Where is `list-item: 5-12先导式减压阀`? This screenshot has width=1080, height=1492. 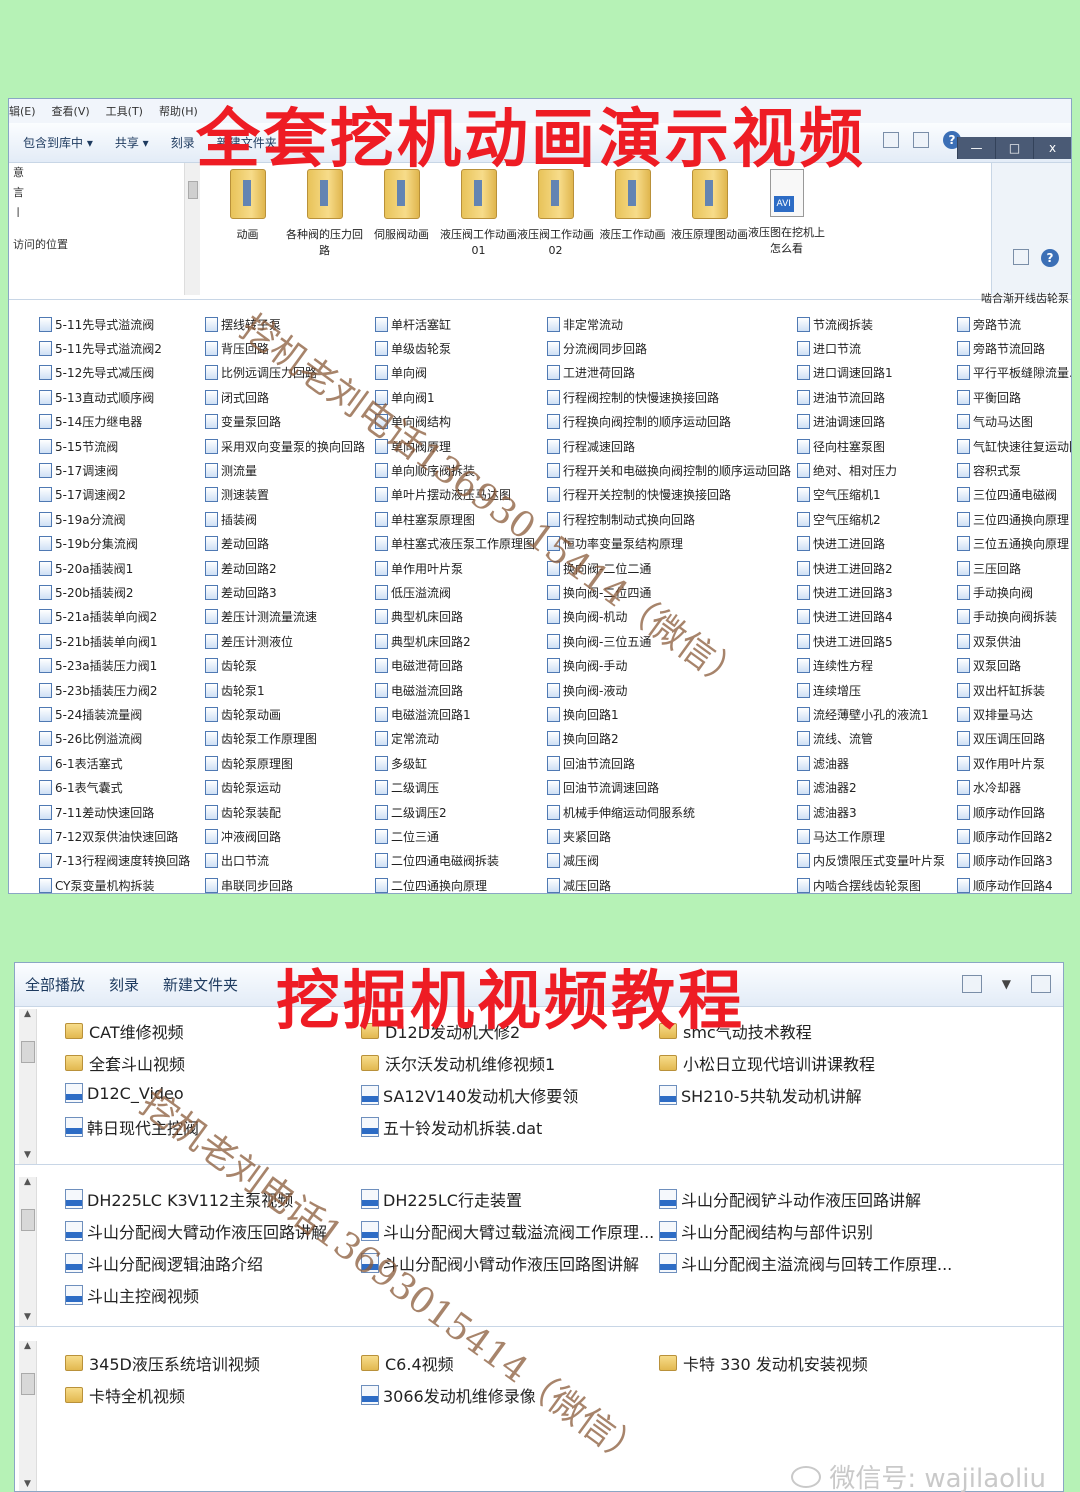
list-item: 5-12先导式减压阀 is located at coordinates (114, 373).